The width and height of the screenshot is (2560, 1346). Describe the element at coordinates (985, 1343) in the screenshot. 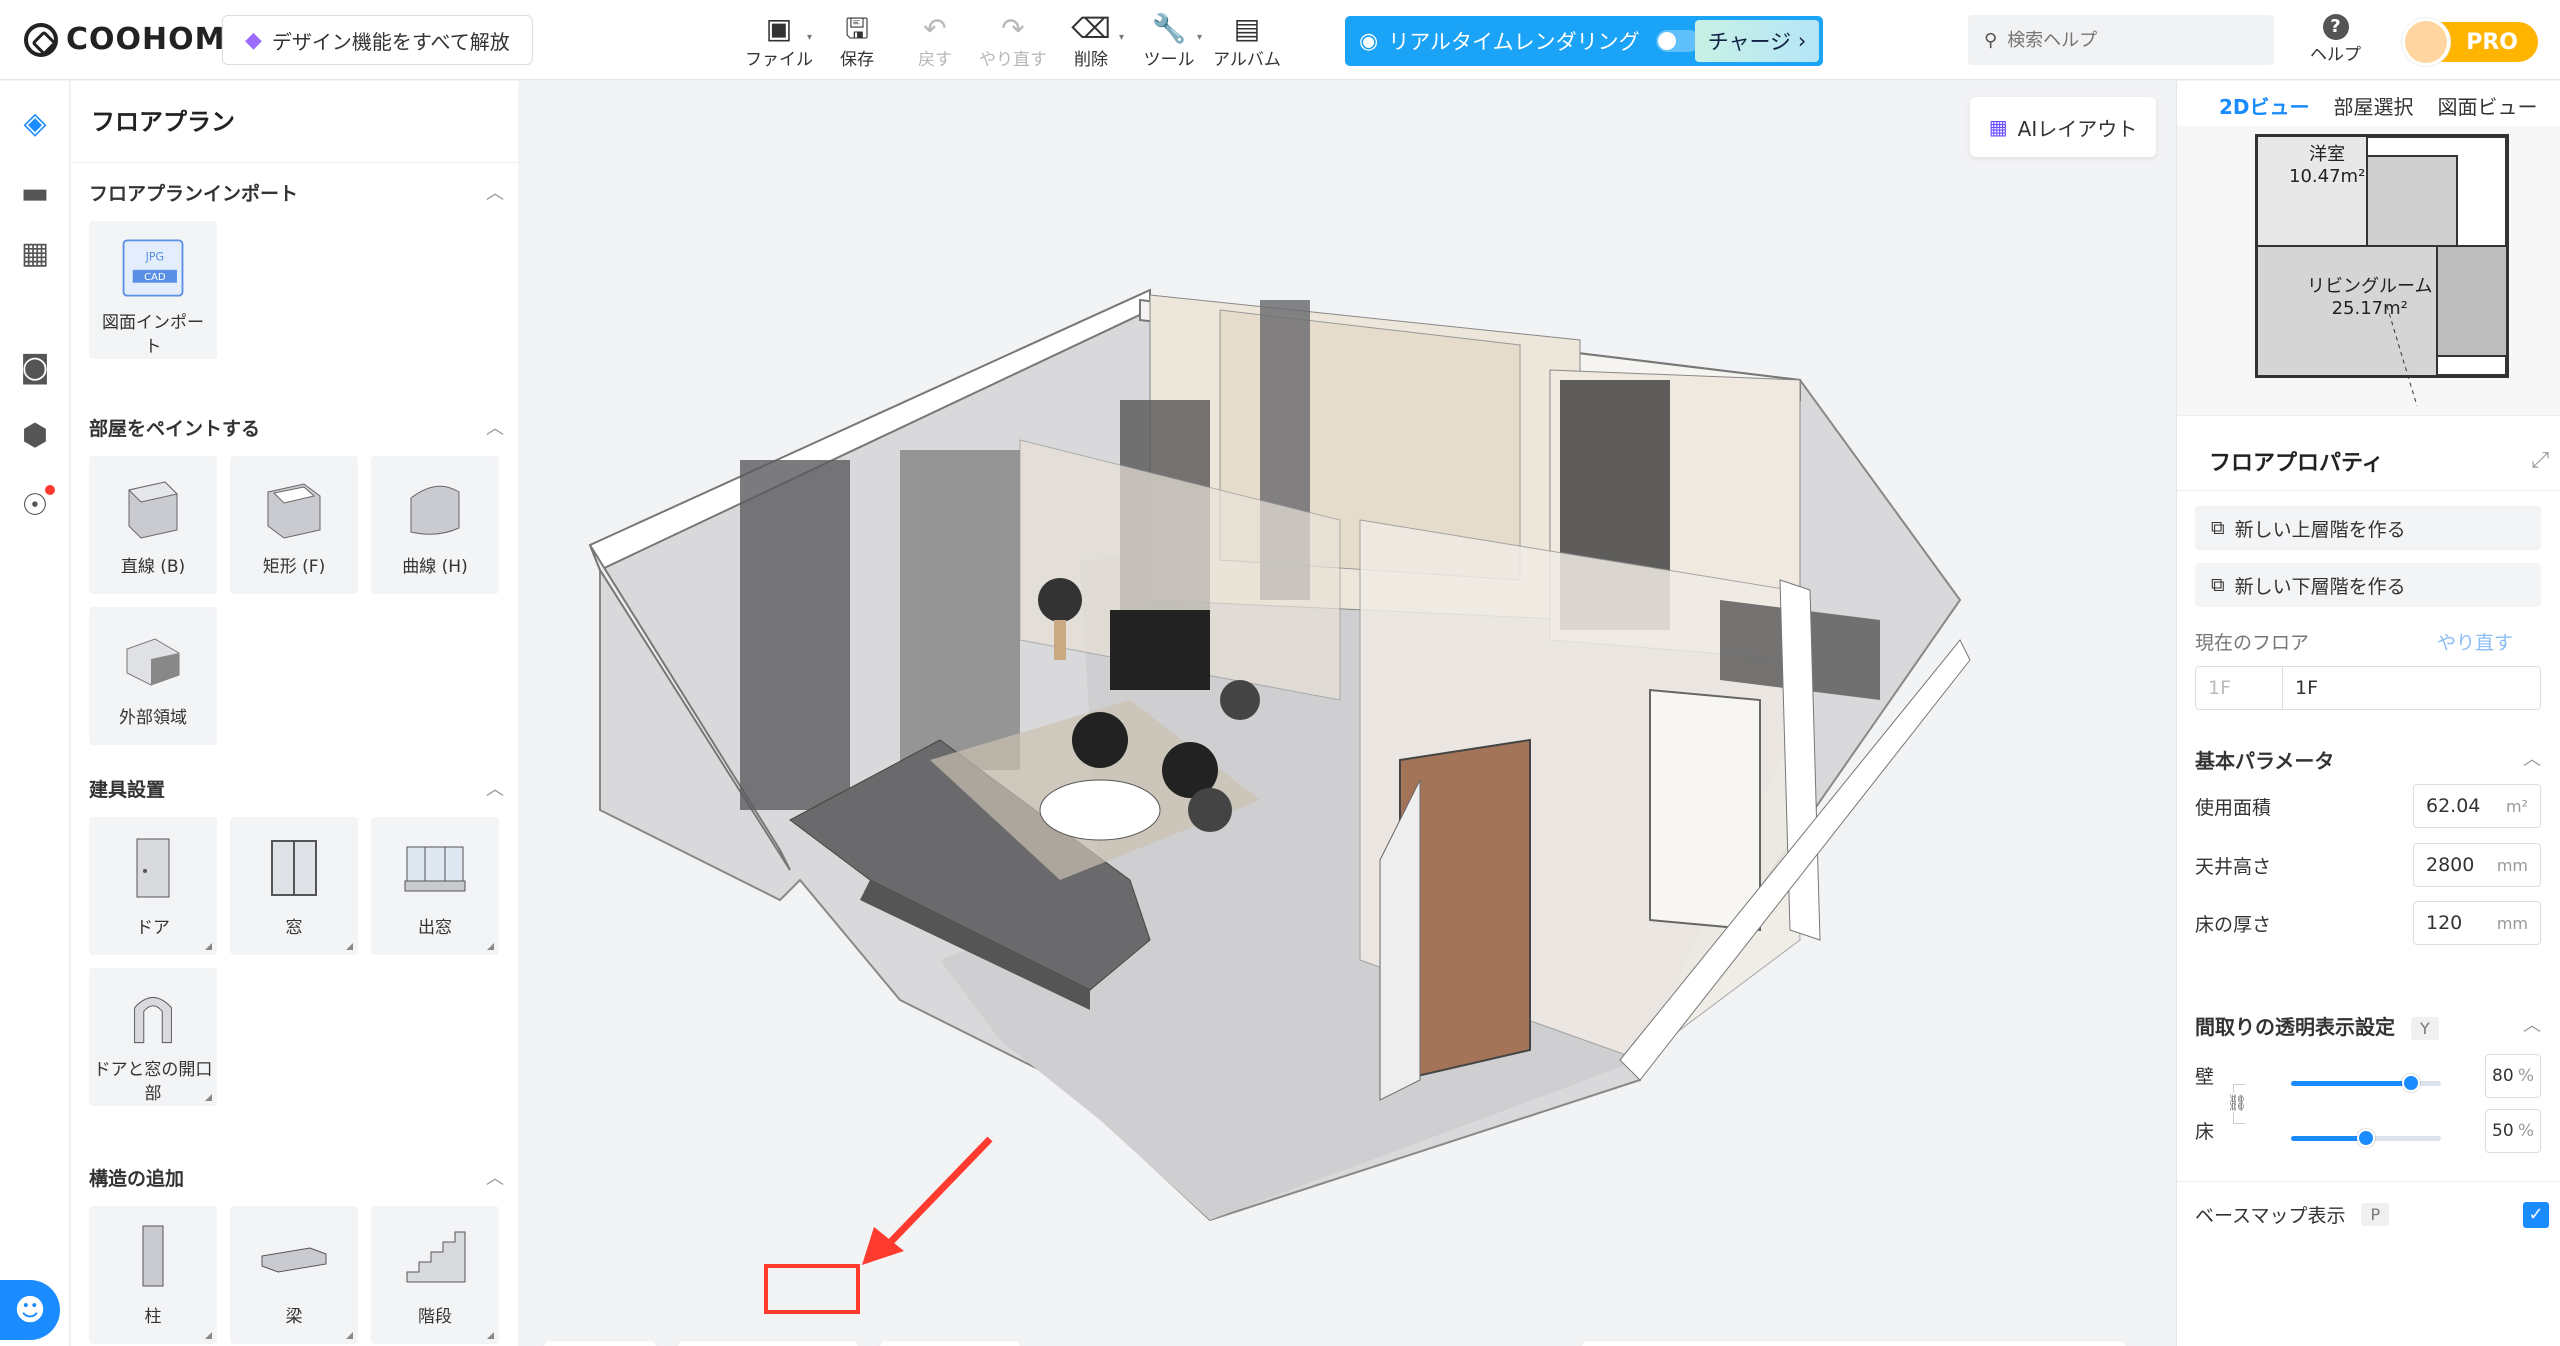

I see `cube-view-button: ▣` at that location.